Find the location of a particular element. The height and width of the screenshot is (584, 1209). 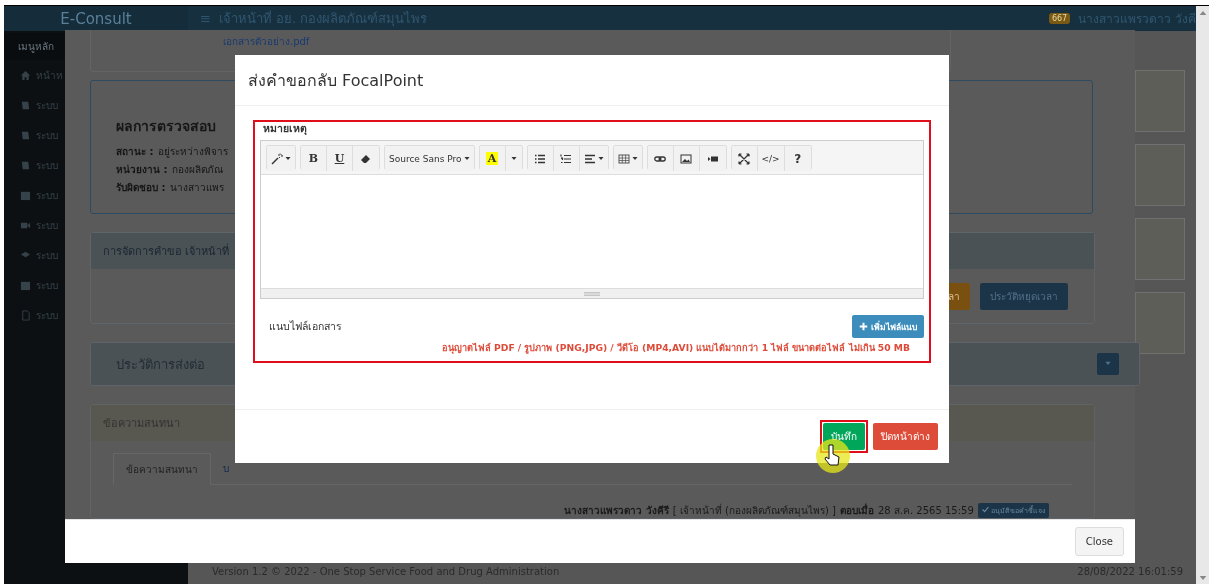

field-value: นางสาวแพร is located at coordinates (197, 188).